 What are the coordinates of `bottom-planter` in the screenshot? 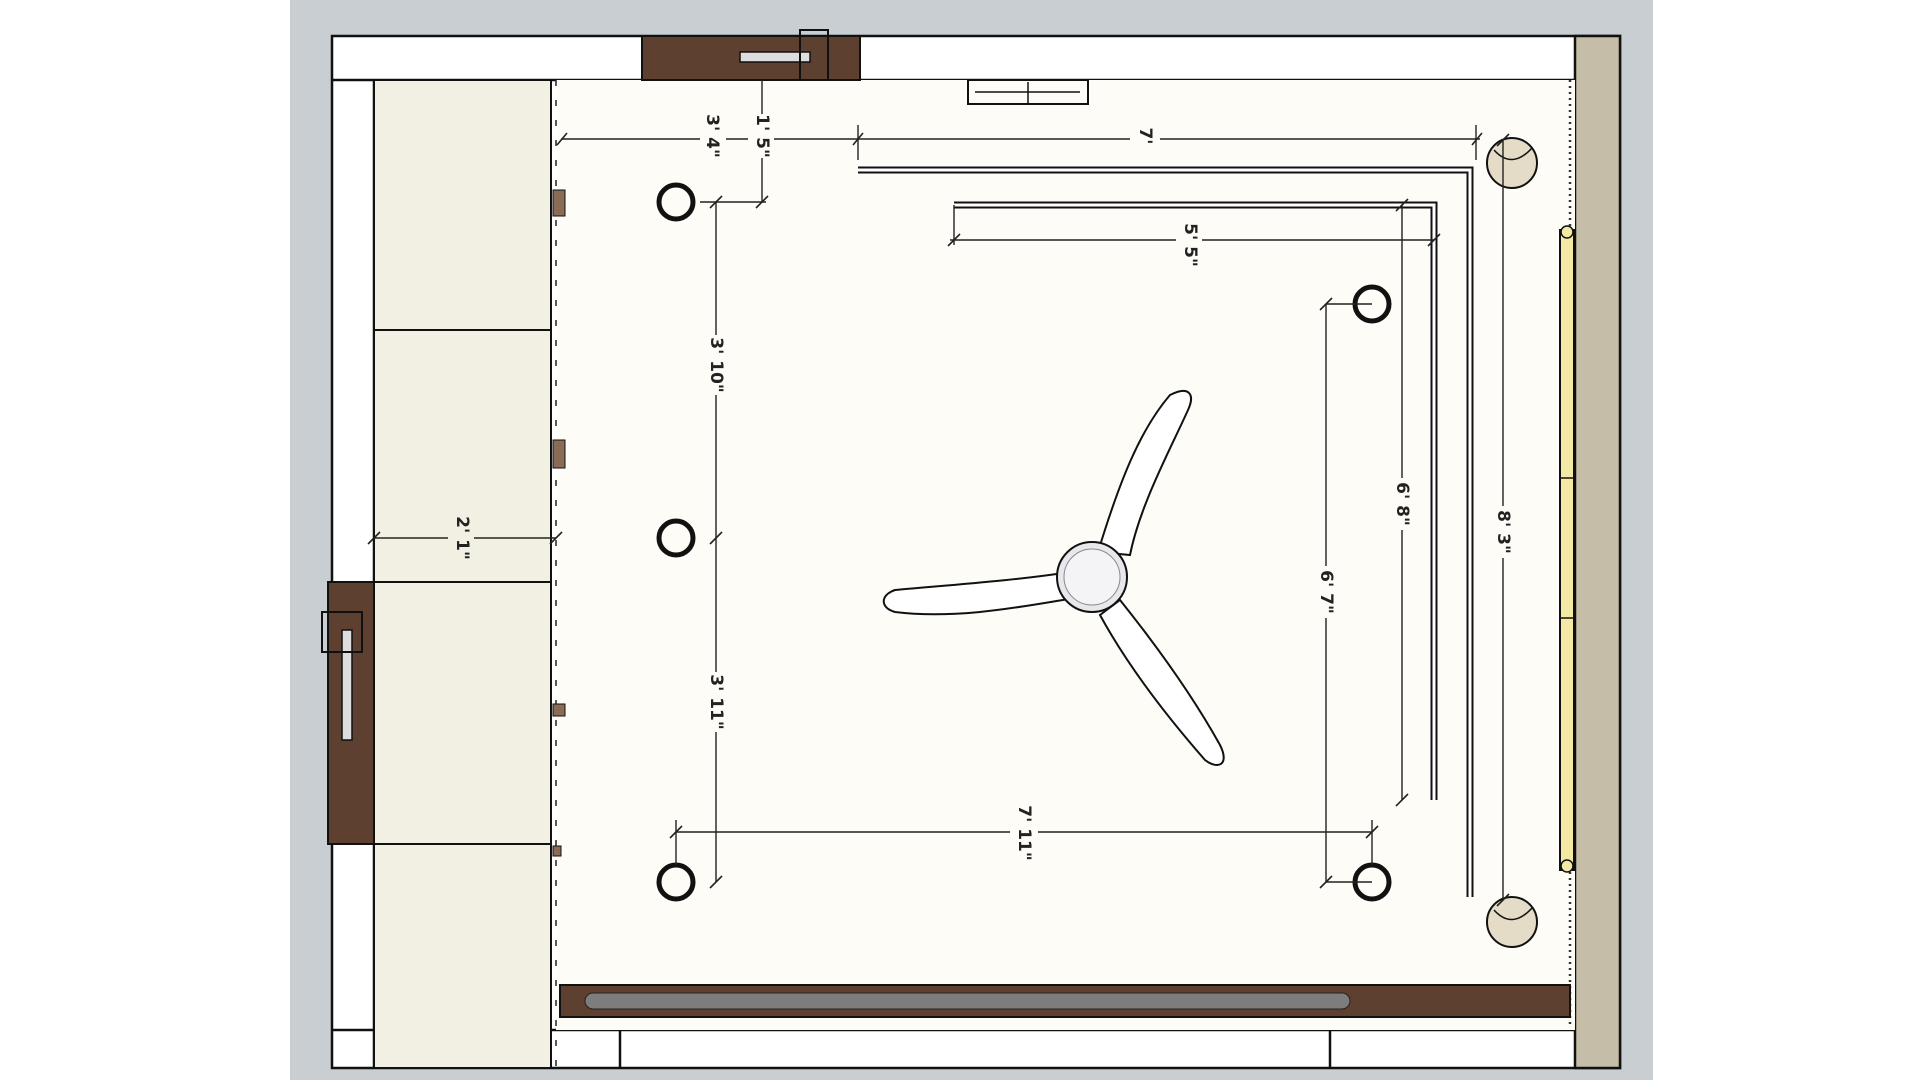 It's located at (1065, 1001).